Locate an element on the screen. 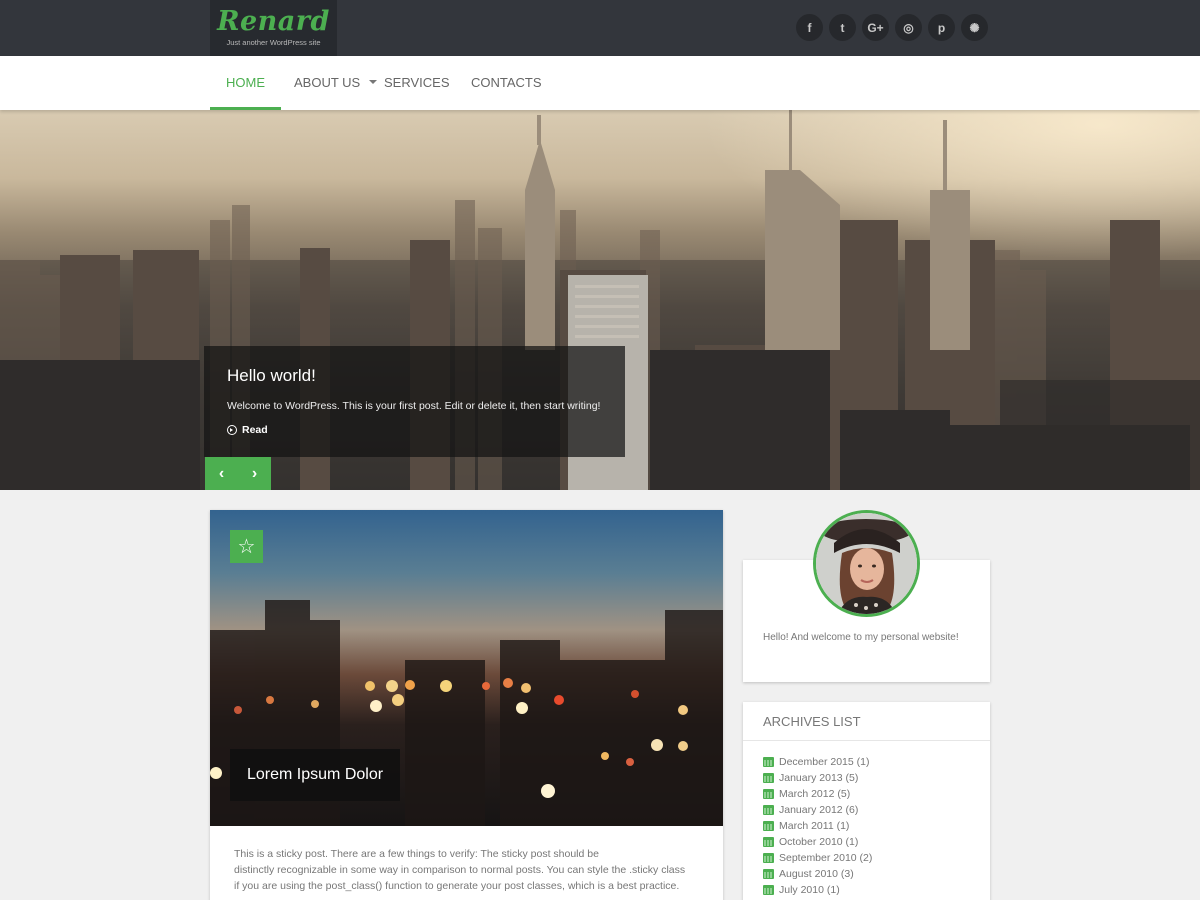 The height and width of the screenshot is (900, 1200). facebook-icon: f is located at coordinates (809, 27).